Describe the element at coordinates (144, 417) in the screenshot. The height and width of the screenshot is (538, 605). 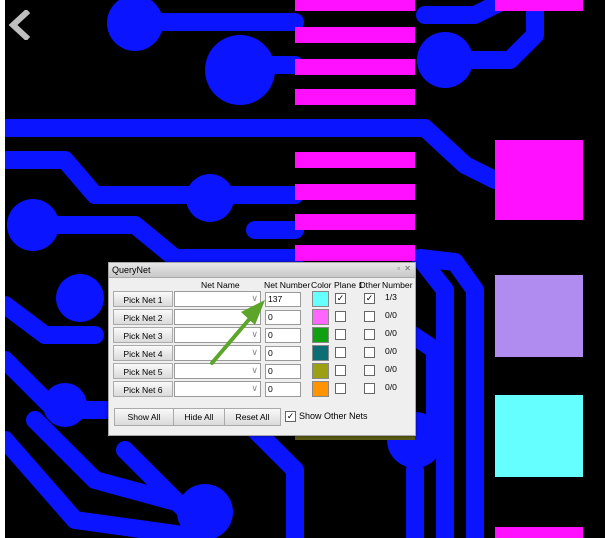
I see `show-all-button: Show All` at that location.